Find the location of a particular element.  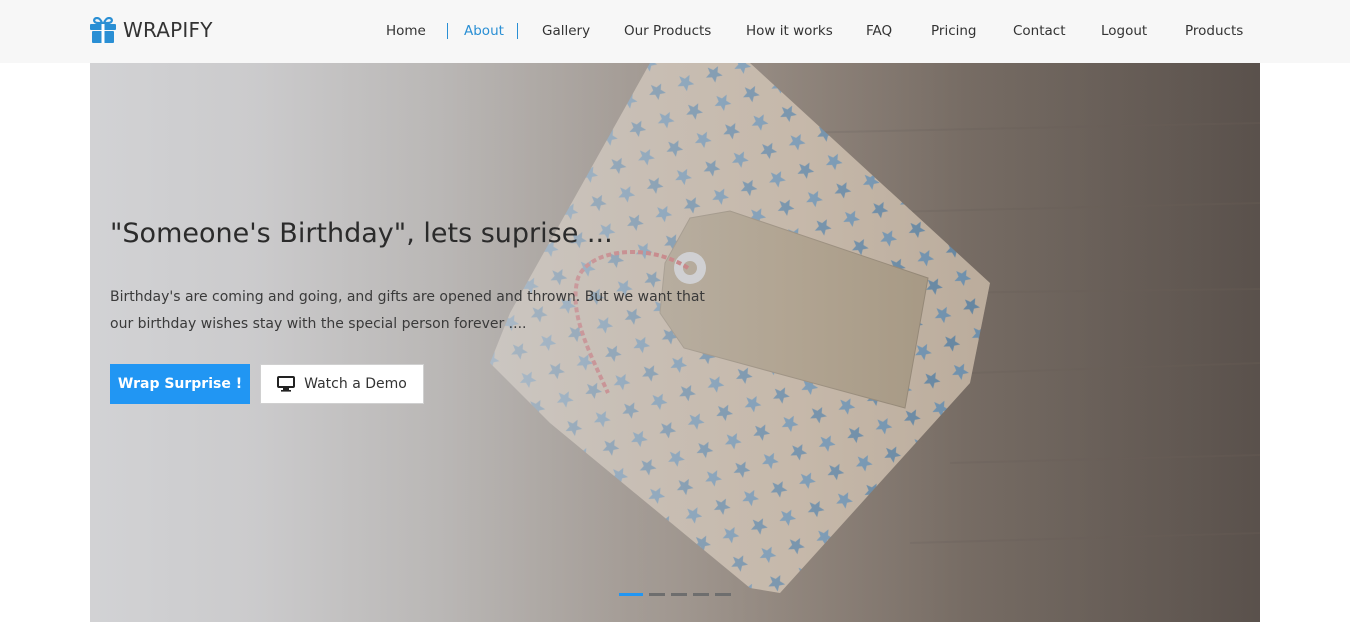

nav-products: Products is located at coordinates (1214, 31).